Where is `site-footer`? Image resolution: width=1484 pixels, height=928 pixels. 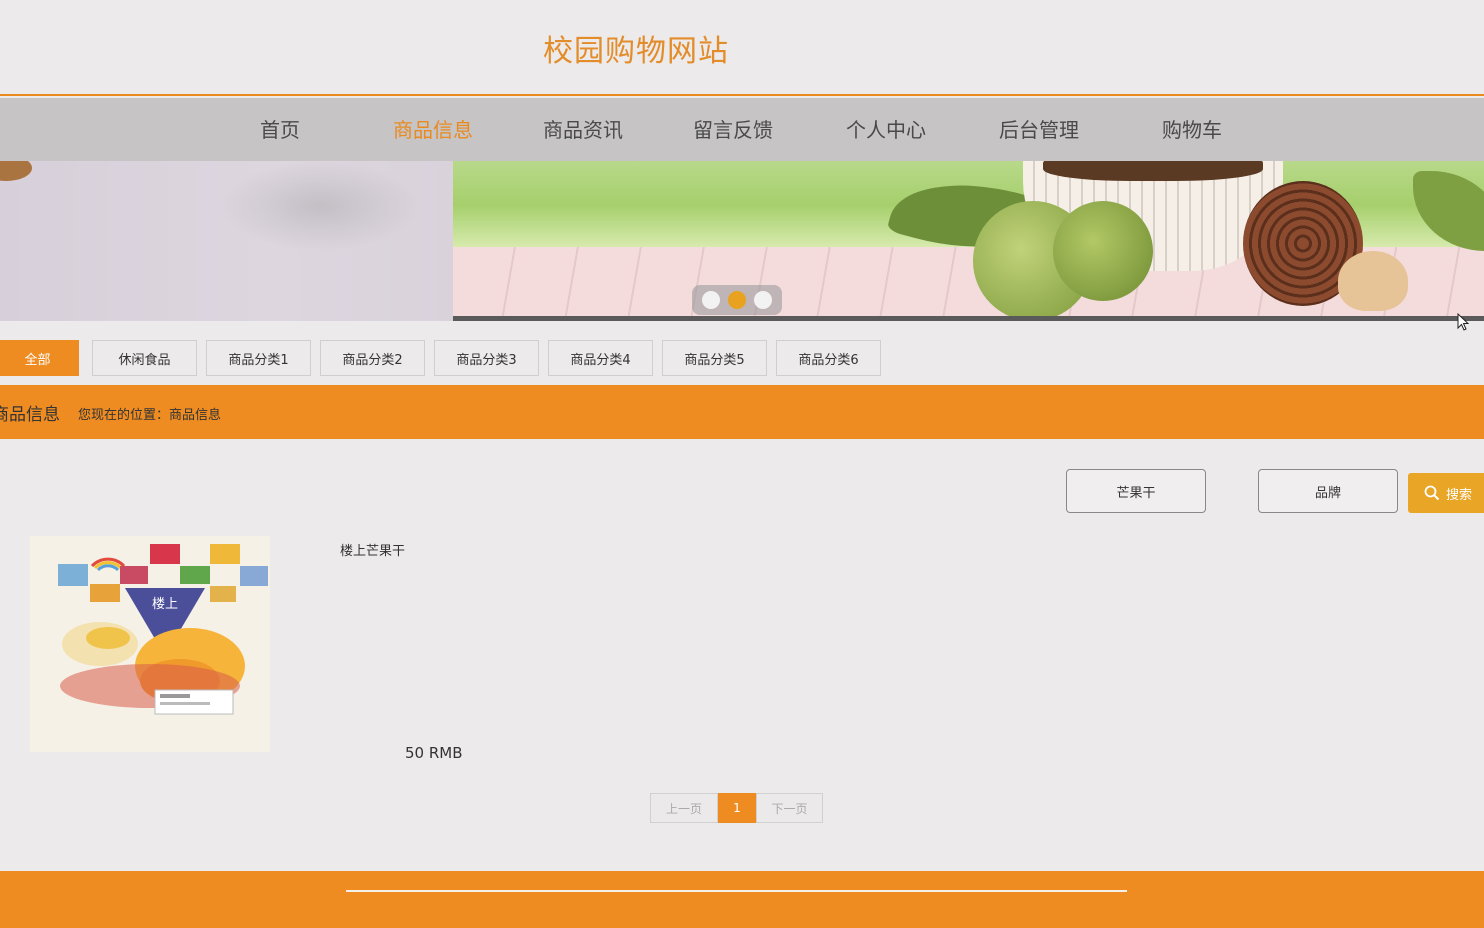 site-footer is located at coordinates (742, 899).